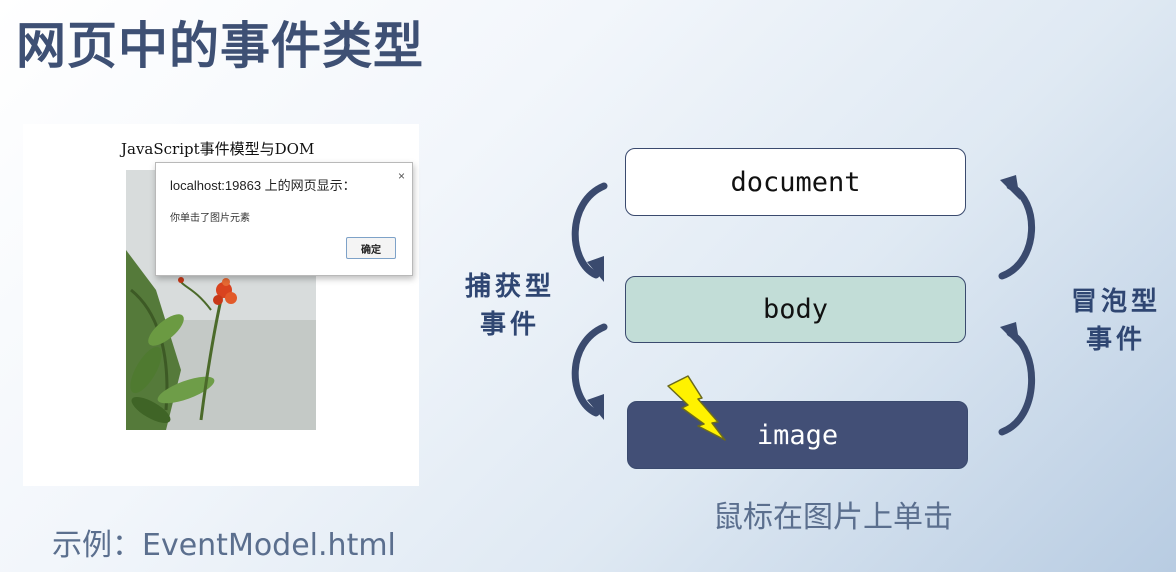 The width and height of the screenshot is (1176, 572). What do you see at coordinates (510, 306) in the screenshot?
I see `capture-event-label: 捕获型 事件` at bounding box center [510, 306].